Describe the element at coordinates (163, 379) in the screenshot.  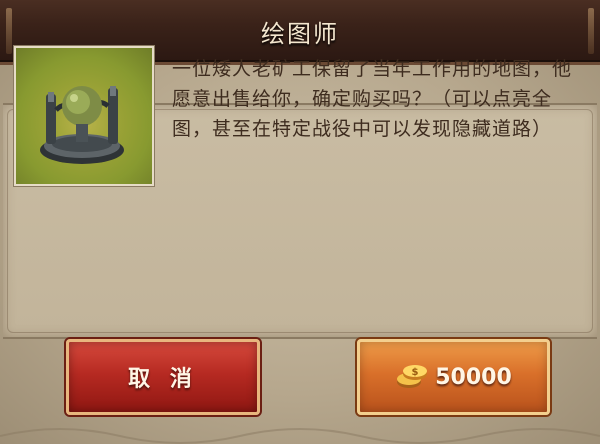
I see `cancel-button-label: 取 消` at that location.